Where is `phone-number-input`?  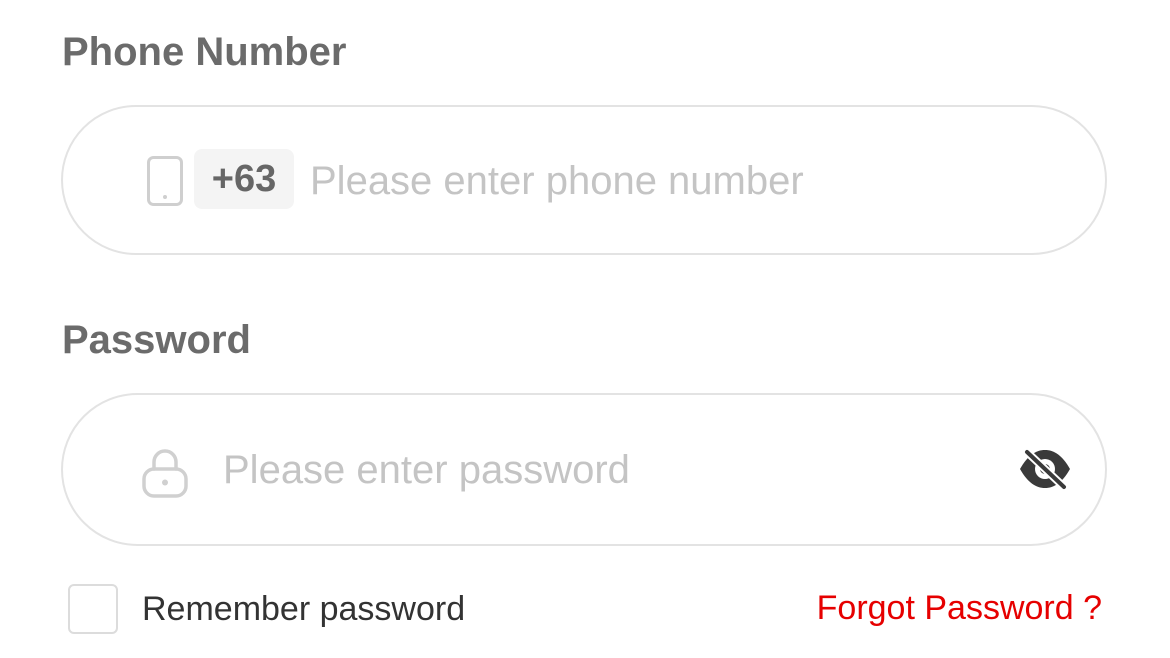 phone-number-input is located at coordinates (660, 181).